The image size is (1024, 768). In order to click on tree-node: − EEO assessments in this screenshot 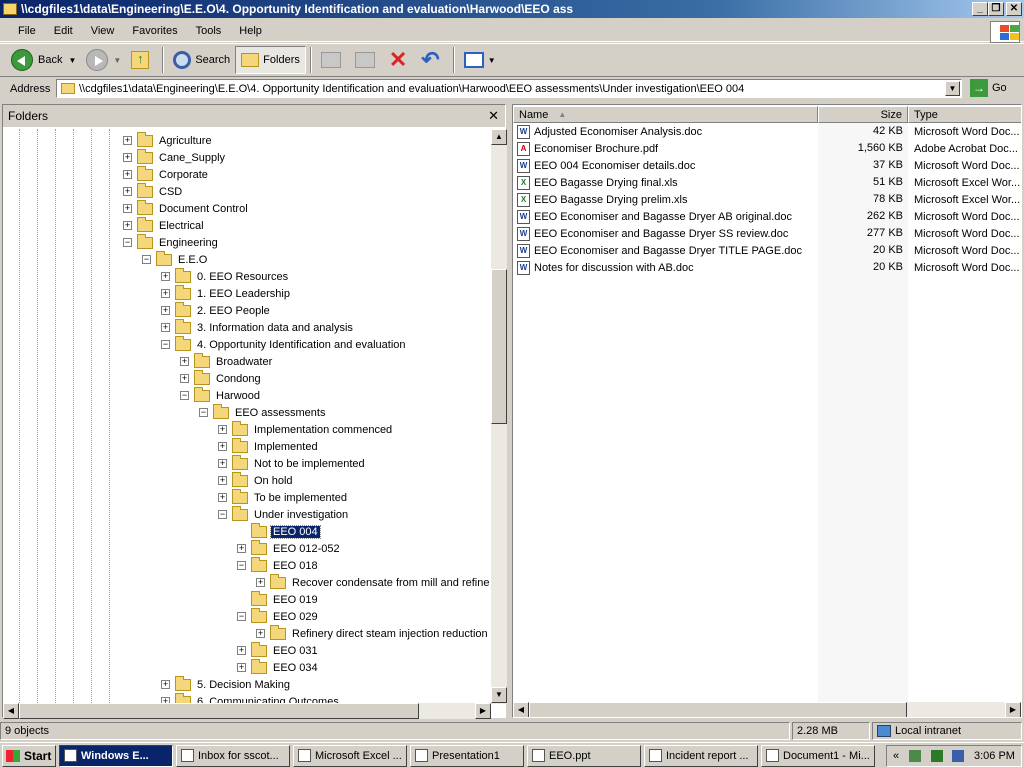, I will do `click(263, 412)`.